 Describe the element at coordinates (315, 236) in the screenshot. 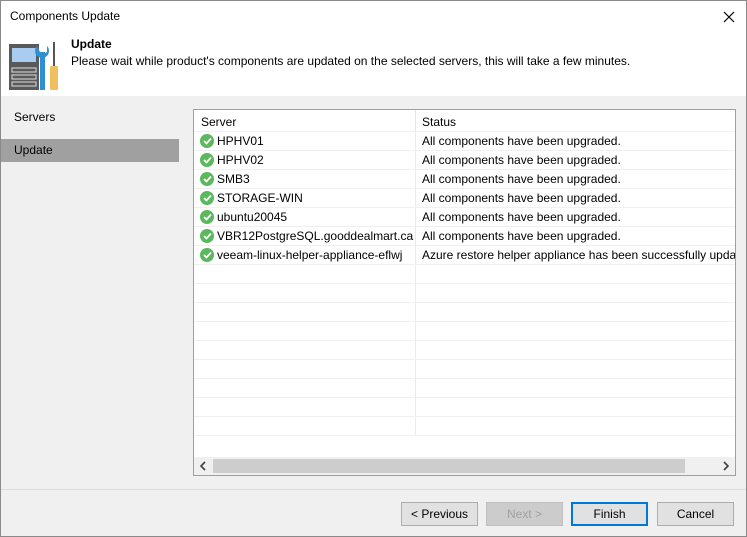

I see `server-name: VBR12PostgreSQL.gooddealmart.ca` at that location.